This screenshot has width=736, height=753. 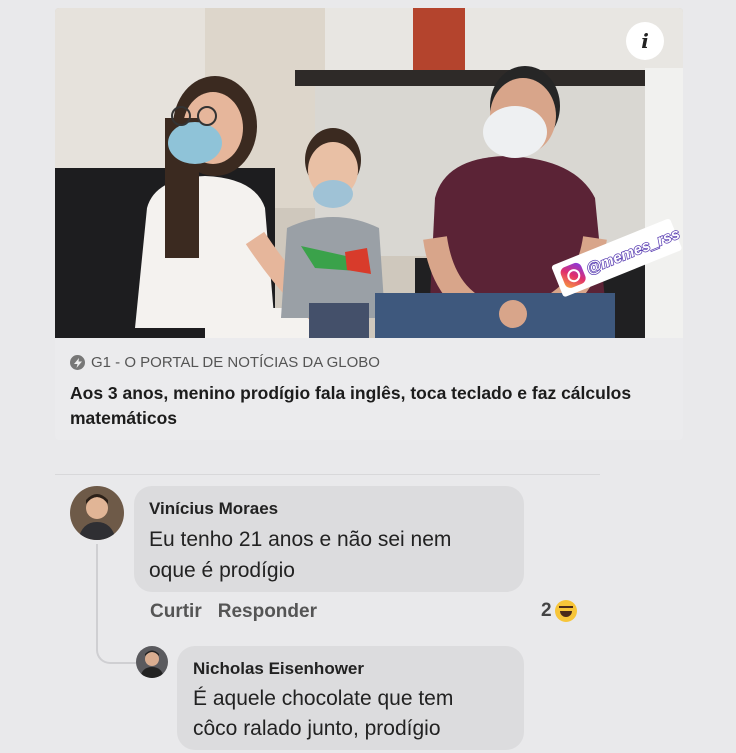 I want to click on reply-text-line: É aquele chocolate que tem, so click(x=323, y=698).